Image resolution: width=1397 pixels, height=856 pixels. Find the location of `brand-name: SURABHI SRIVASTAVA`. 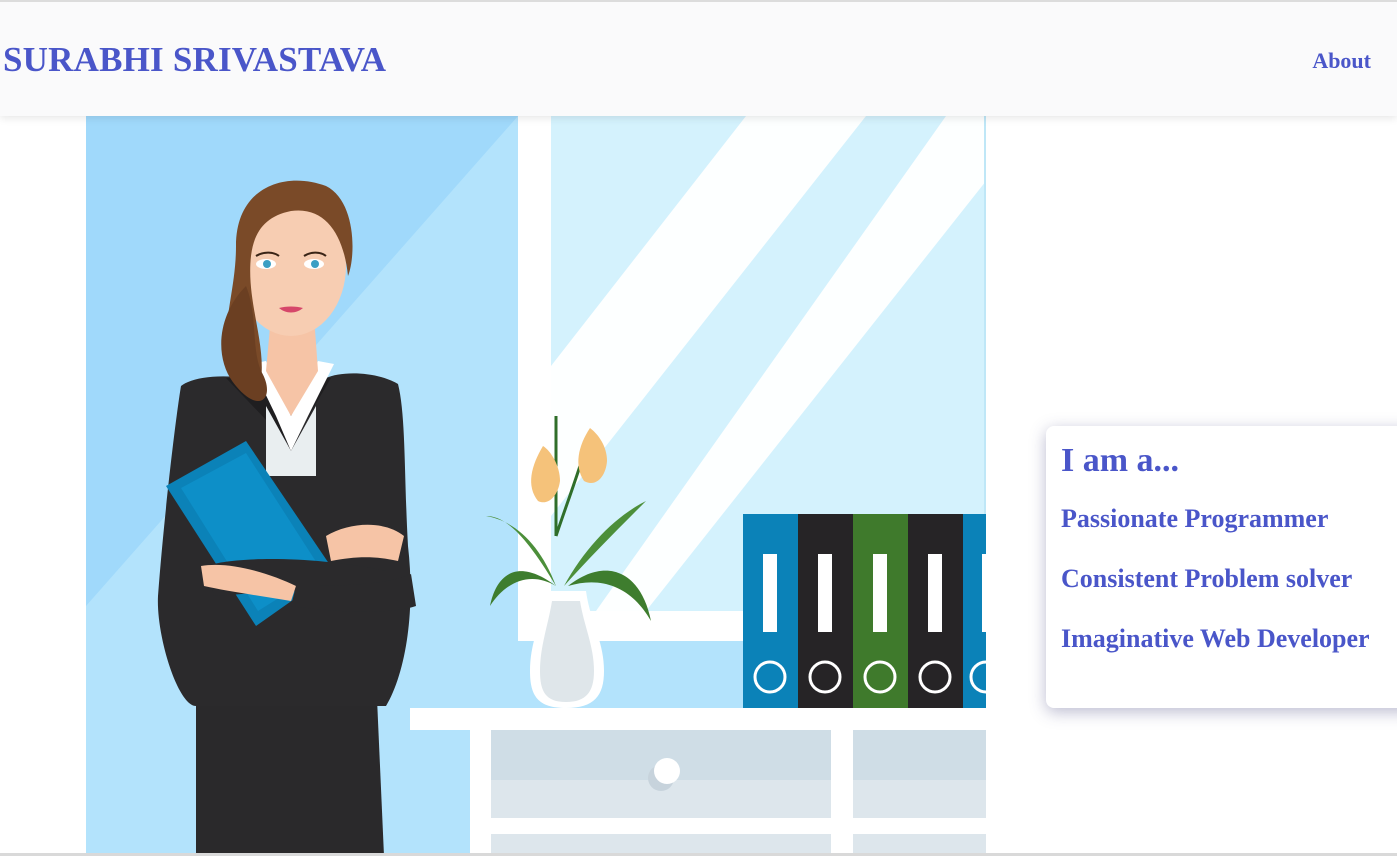

brand-name: SURABHI SRIVASTAVA is located at coordinates (194, 60).